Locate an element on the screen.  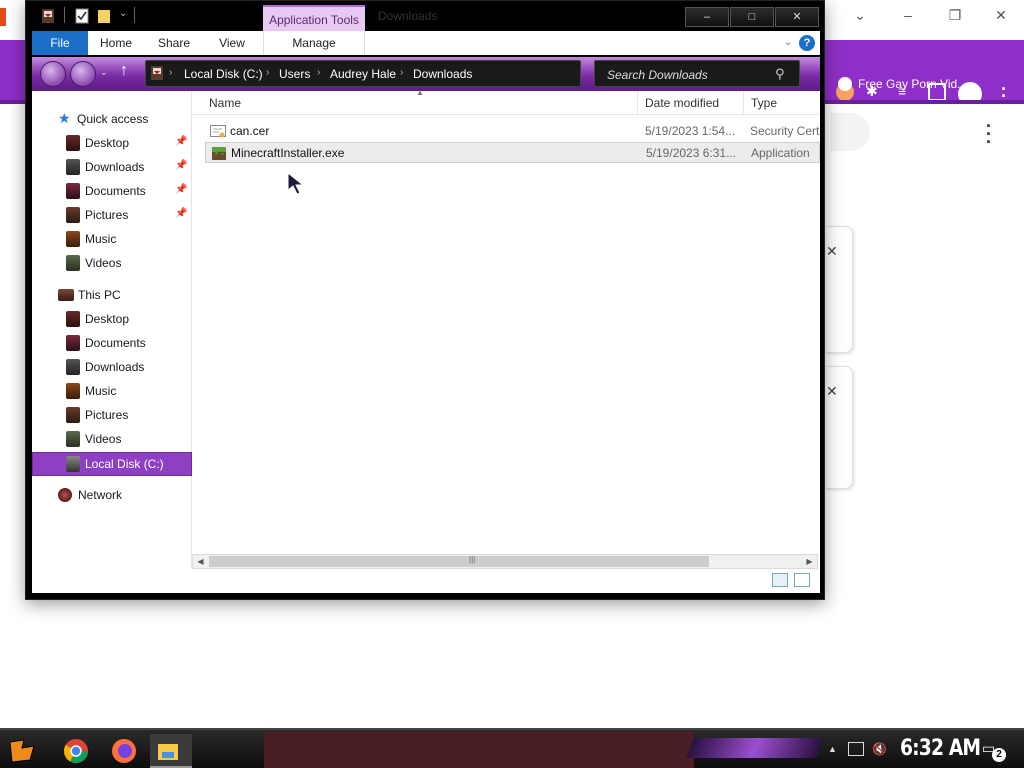
search-icon: ⚲ is located at coordinates (780, 74).